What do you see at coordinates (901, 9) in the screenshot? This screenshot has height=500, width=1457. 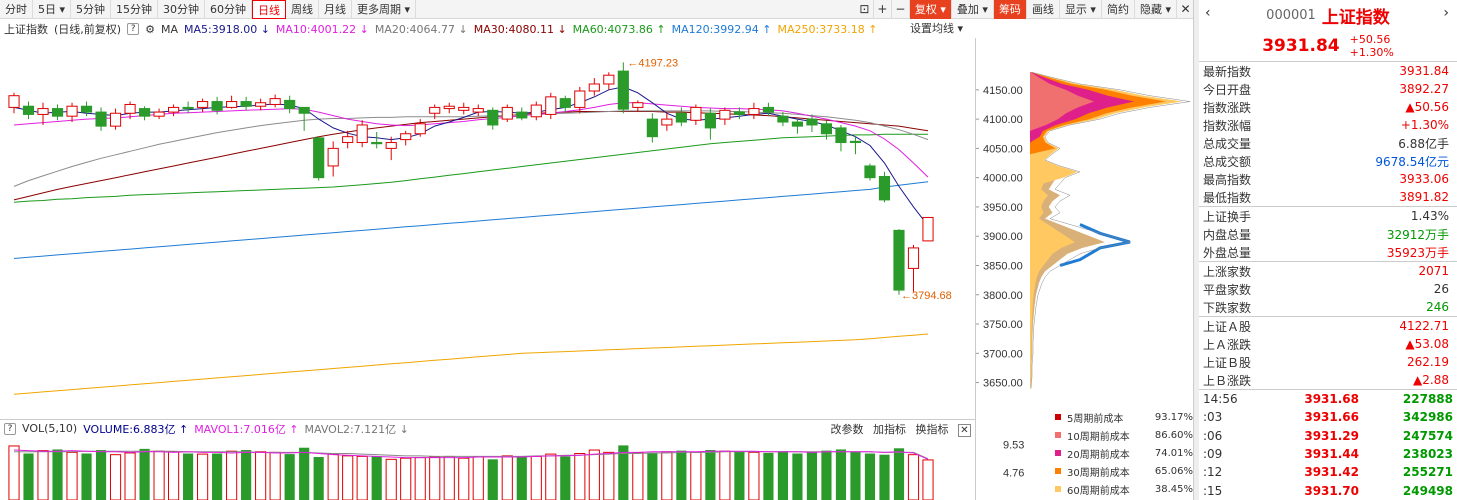 I see `zoom-out-icon: −` at bounding box center [901, 9].